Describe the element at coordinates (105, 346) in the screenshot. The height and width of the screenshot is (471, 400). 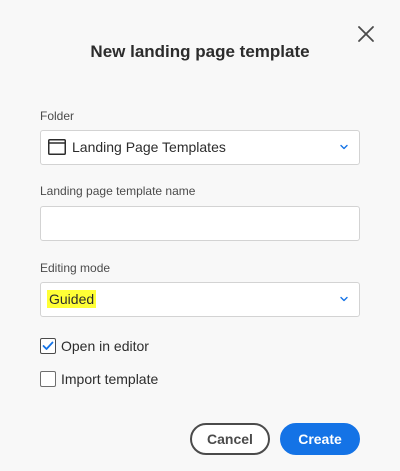
I see `open-in-editor-label: Open in editor` at that location.